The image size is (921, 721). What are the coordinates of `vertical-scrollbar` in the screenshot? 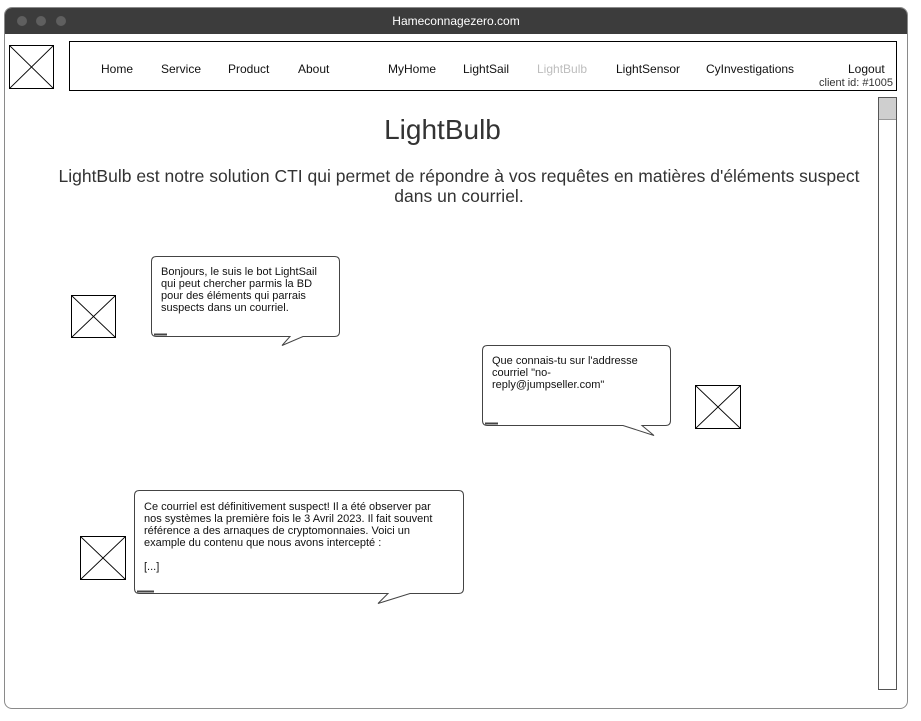 It's located at (887, 393).